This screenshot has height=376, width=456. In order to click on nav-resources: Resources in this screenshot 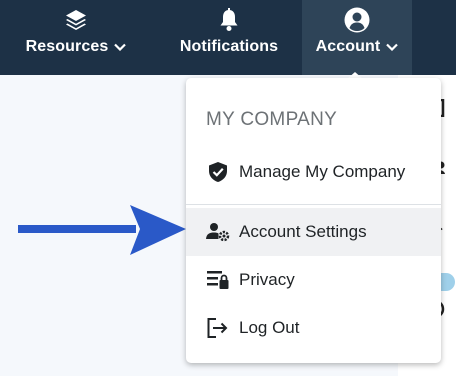, I will do `click(76, 37)`.